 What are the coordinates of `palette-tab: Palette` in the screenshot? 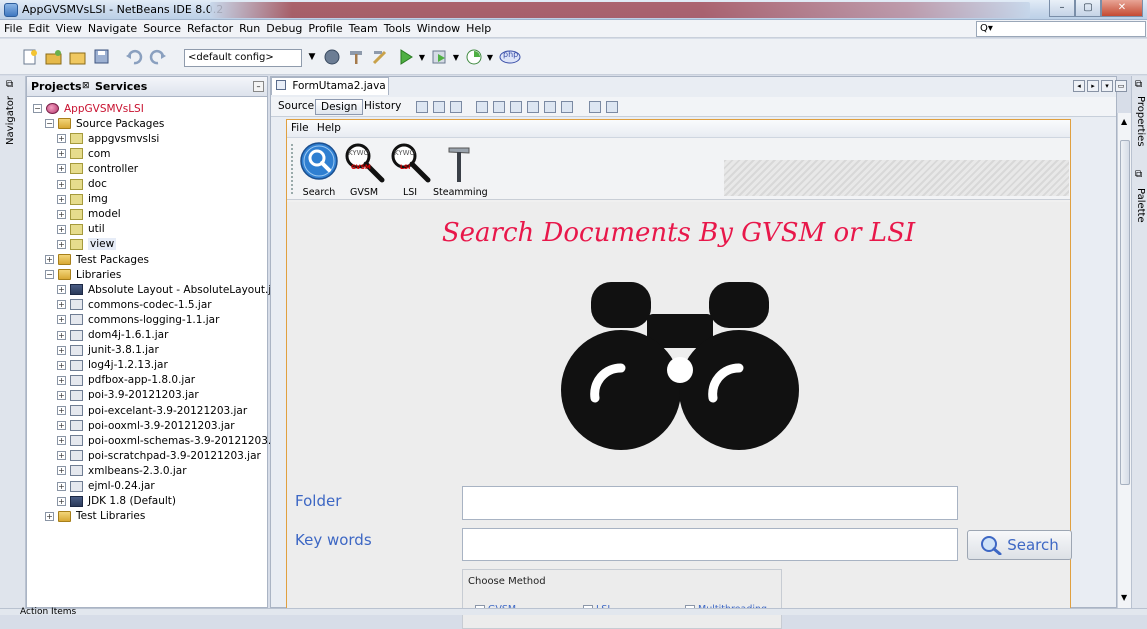 It's located at (1140, 205).